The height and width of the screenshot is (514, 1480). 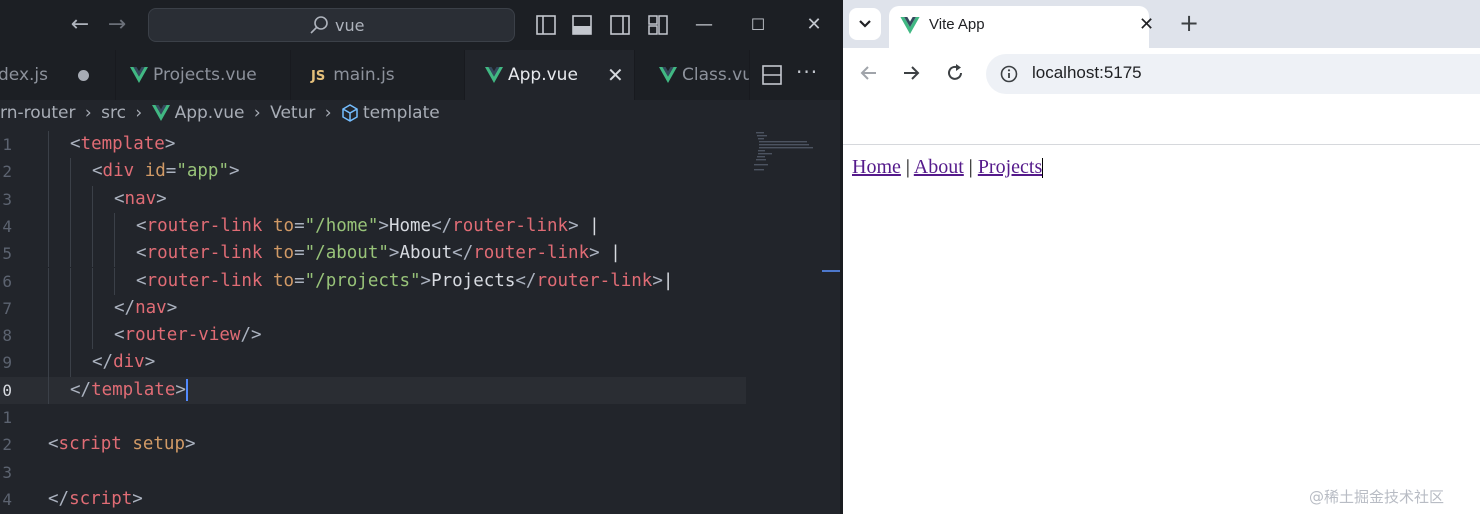 I want to click on code-token: id, so click(x=155, y=171).